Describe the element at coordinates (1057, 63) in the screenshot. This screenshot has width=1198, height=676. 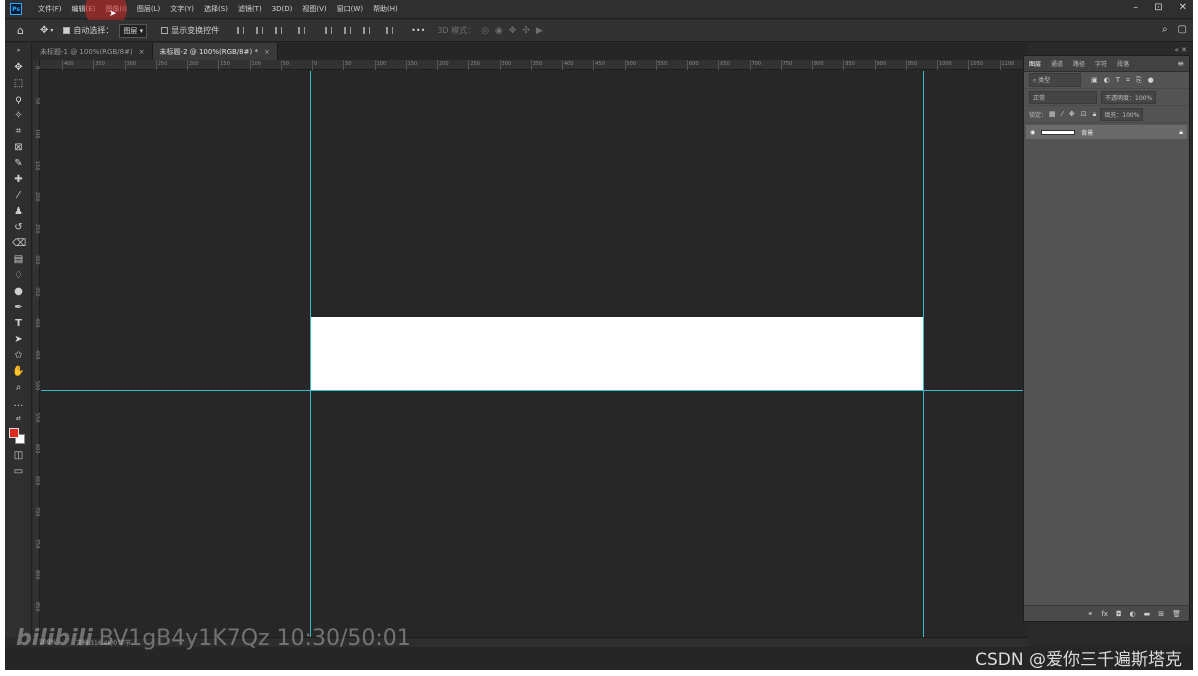
I see `tab-channels: 通道` at that location.